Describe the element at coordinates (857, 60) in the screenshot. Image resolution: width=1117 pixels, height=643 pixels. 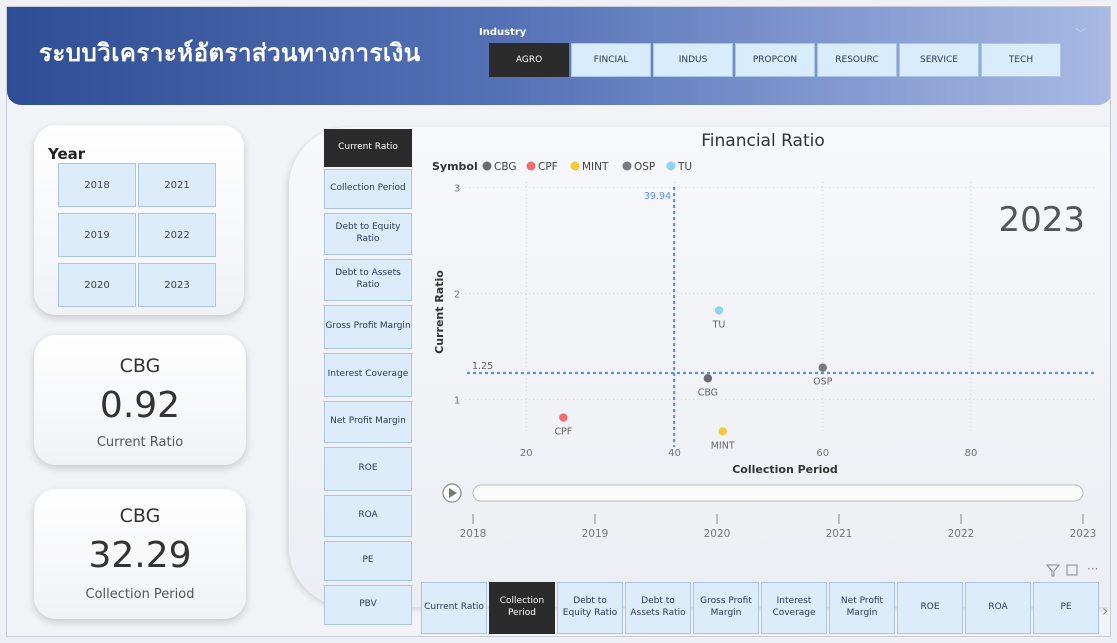
I see `industry-button-resourc: RESOURC` at that location.